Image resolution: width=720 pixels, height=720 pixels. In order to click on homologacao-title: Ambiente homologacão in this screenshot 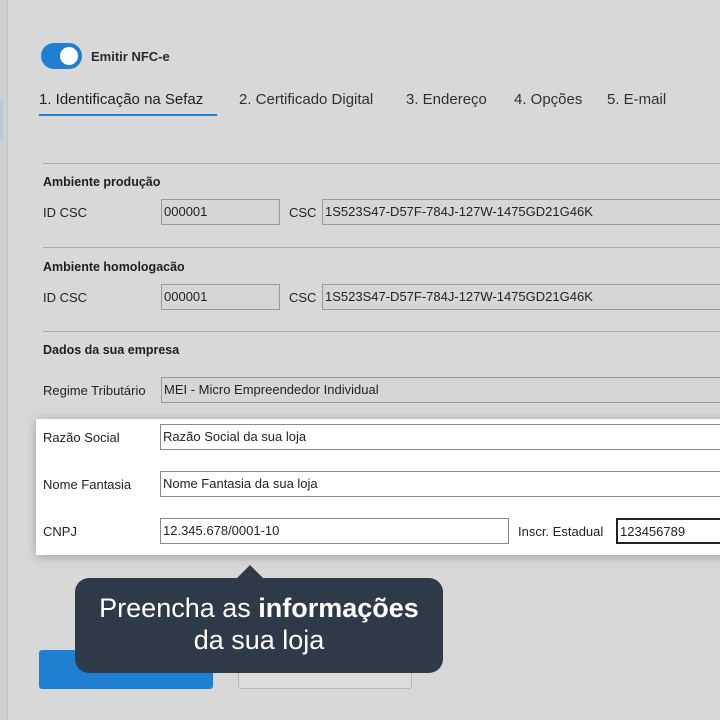, I will do `click(114, 267)`.